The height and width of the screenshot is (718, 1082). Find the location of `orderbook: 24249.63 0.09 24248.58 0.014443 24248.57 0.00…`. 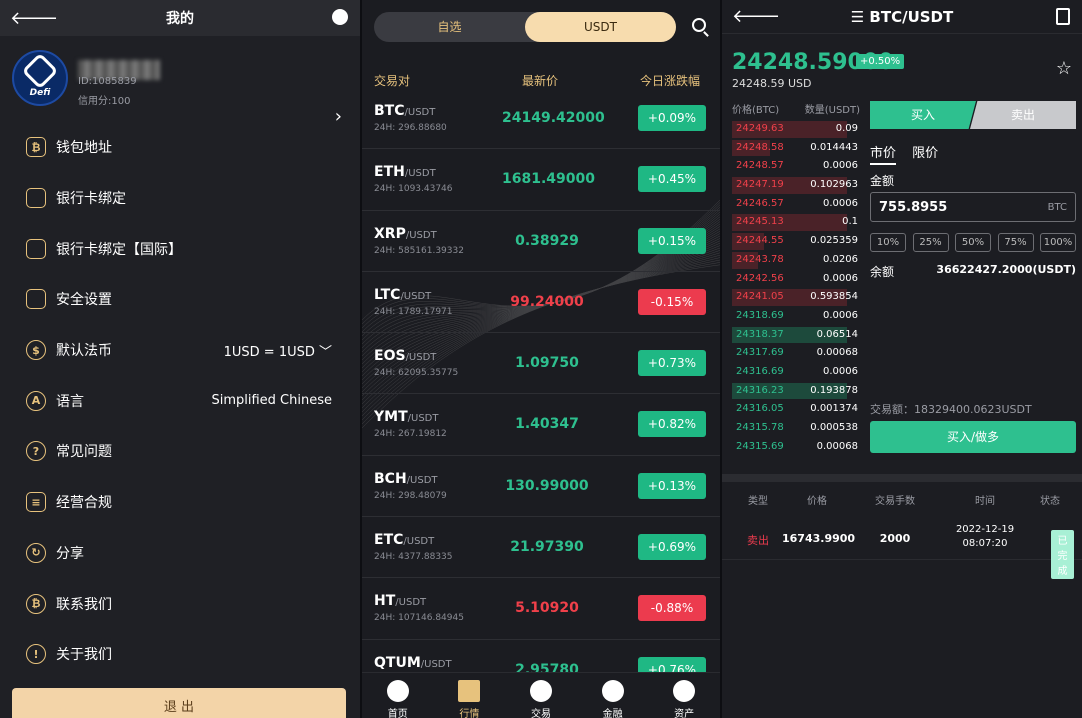

orderbook: 24249.63 0.09 24248.58 0.014443 24248.57 0.00… is located at coordinates (796, 288).